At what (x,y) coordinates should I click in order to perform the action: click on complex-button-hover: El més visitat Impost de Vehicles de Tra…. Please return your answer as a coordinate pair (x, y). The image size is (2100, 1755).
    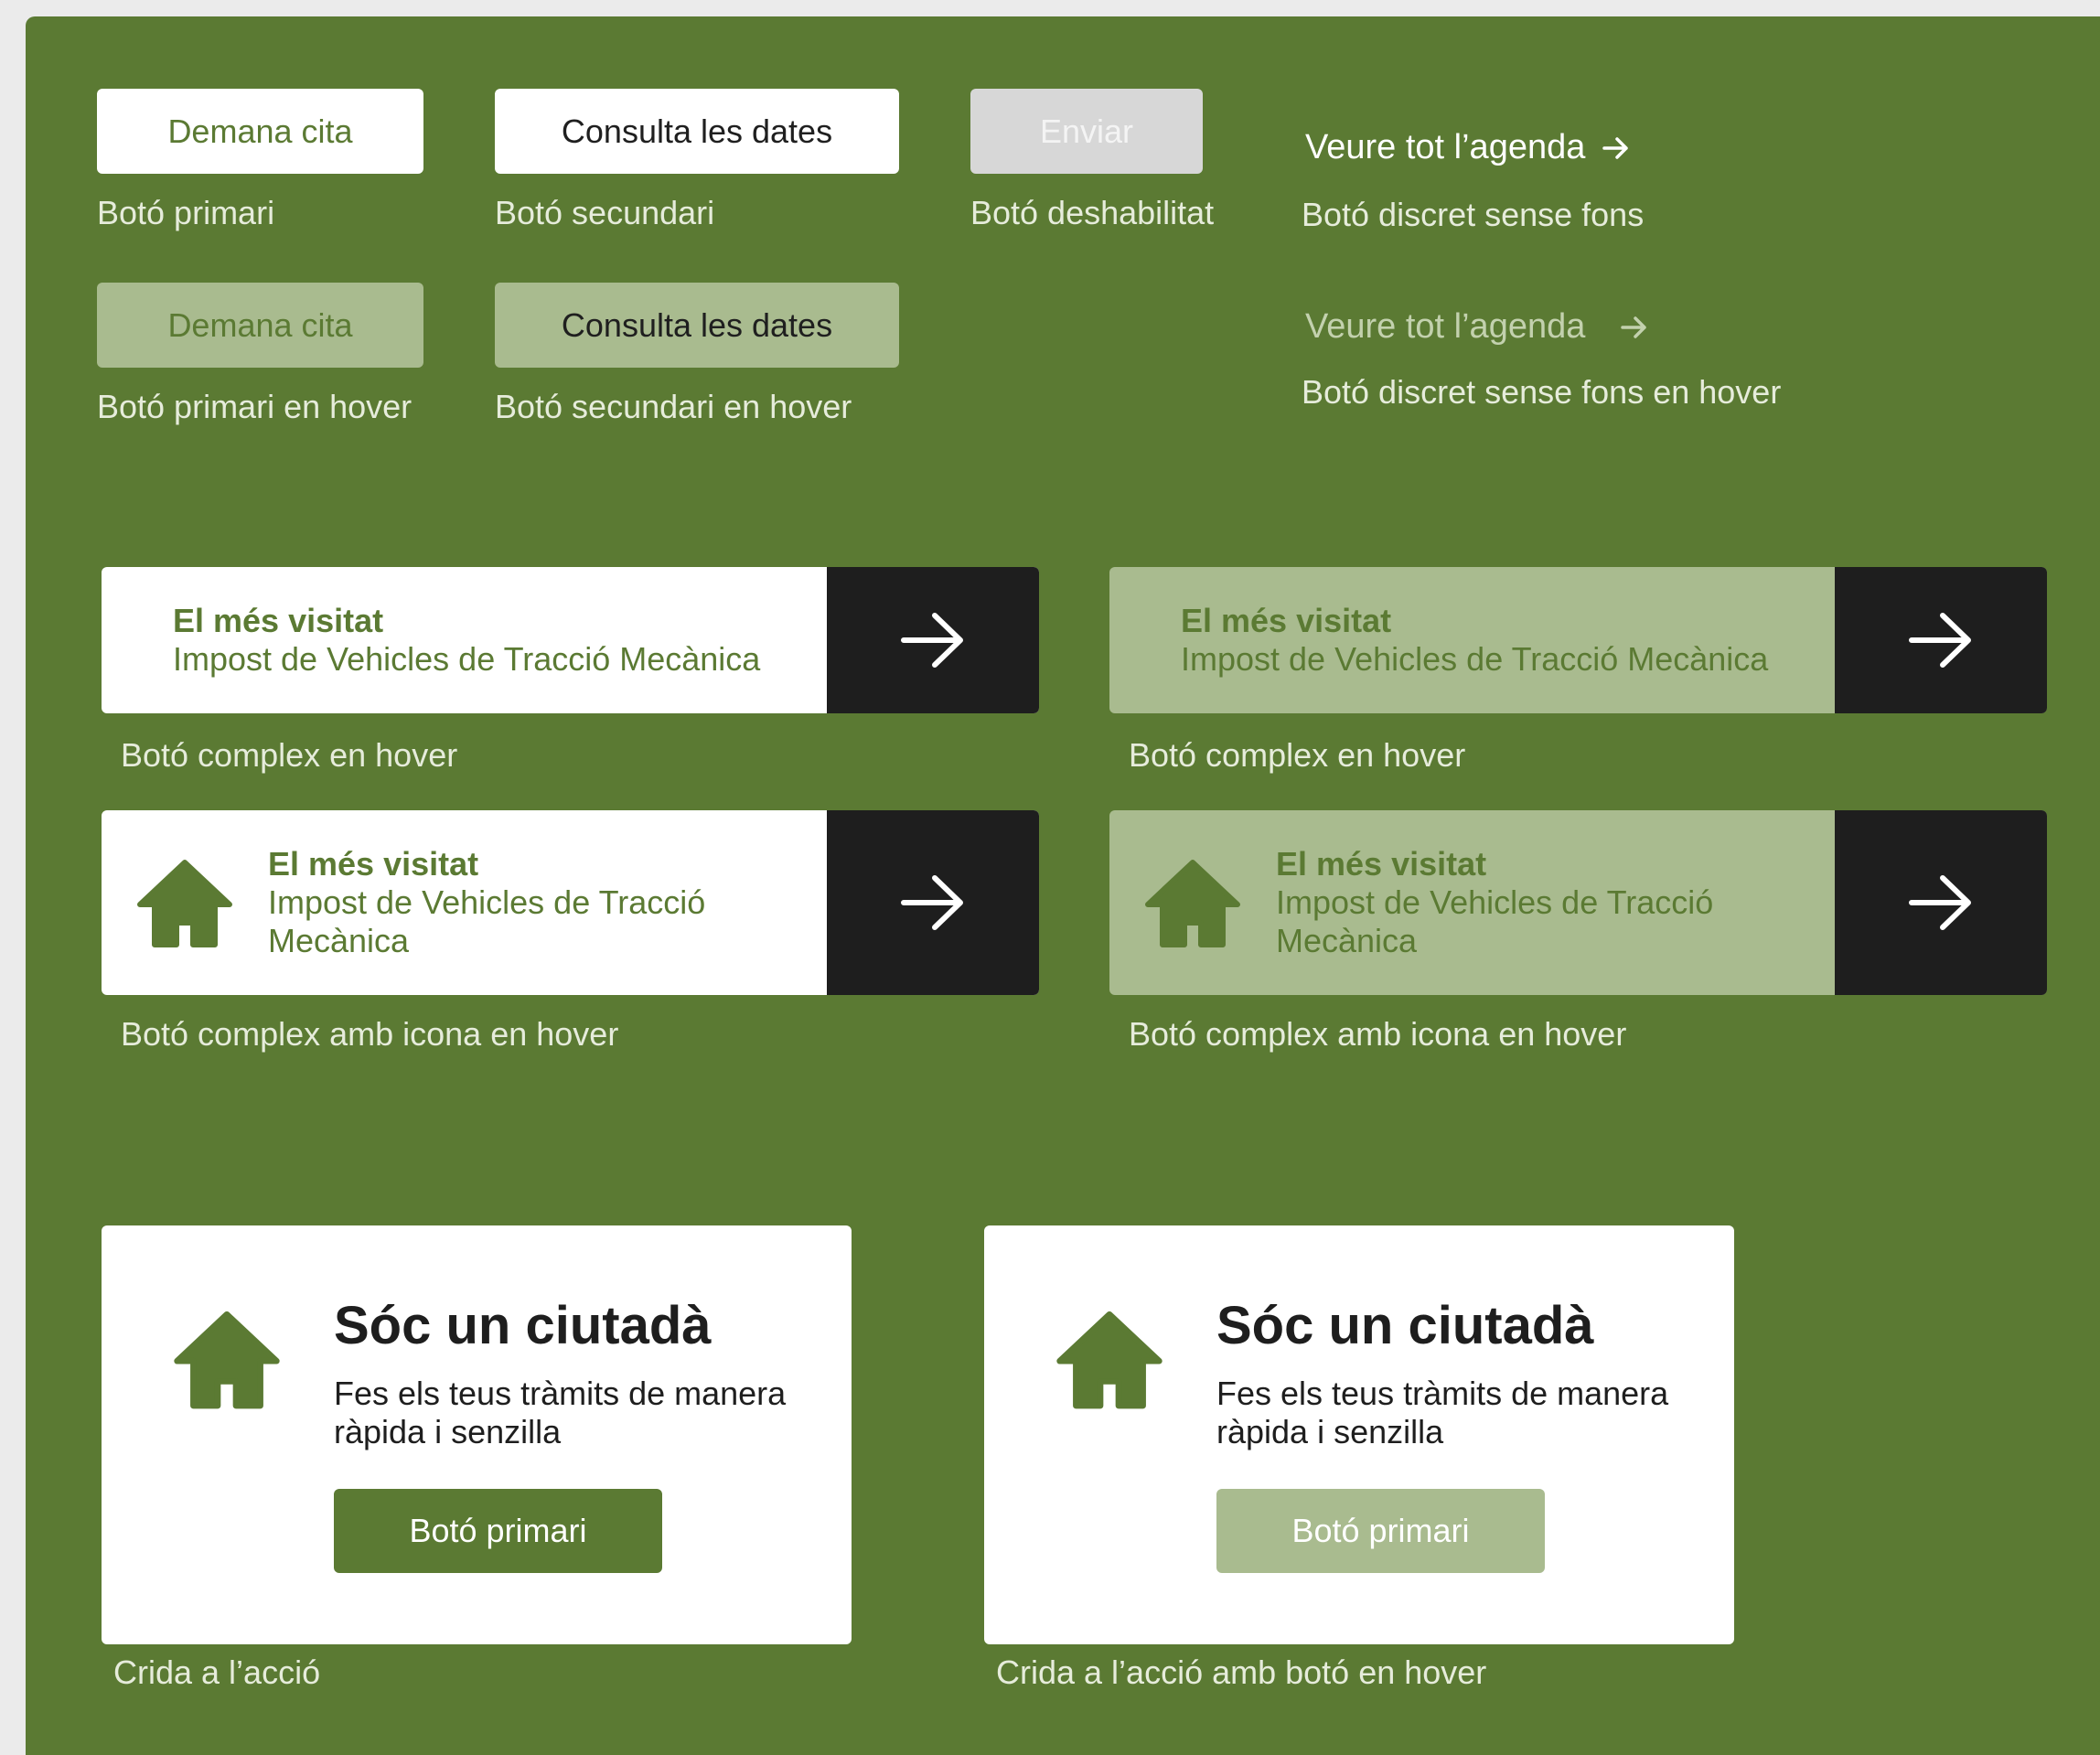
    Looking at the image, I should click on (1578, 640).